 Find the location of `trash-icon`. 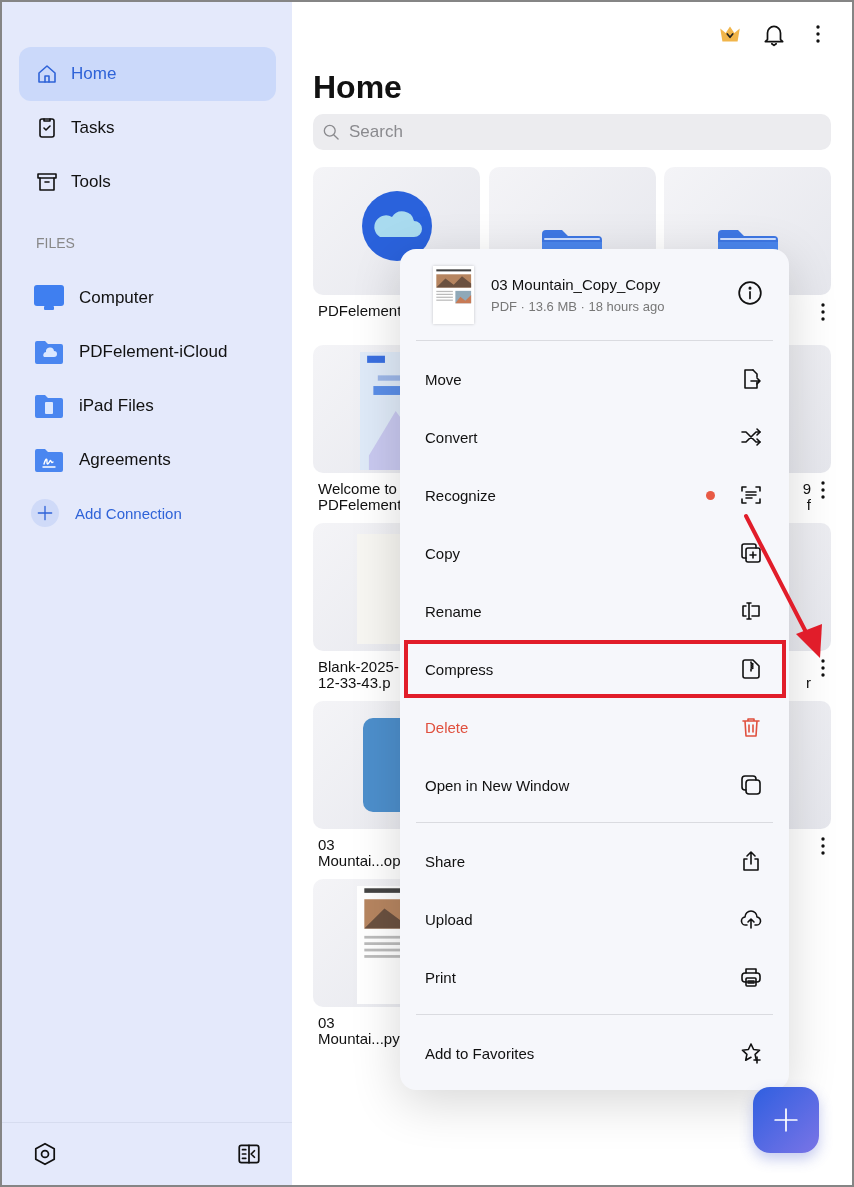

trash-icon is located at coordinates (751, 727).